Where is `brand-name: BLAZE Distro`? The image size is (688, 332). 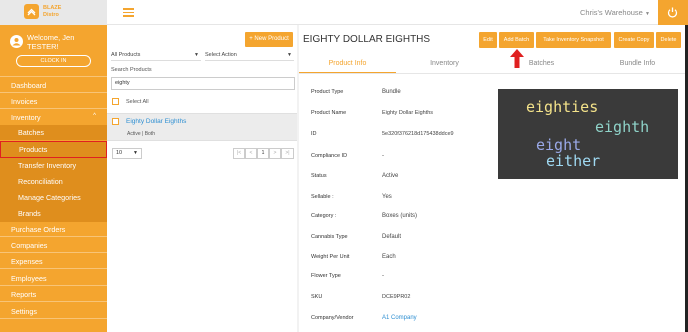
brand-name: BLAZE Distro is located at coordinates (52, 11).